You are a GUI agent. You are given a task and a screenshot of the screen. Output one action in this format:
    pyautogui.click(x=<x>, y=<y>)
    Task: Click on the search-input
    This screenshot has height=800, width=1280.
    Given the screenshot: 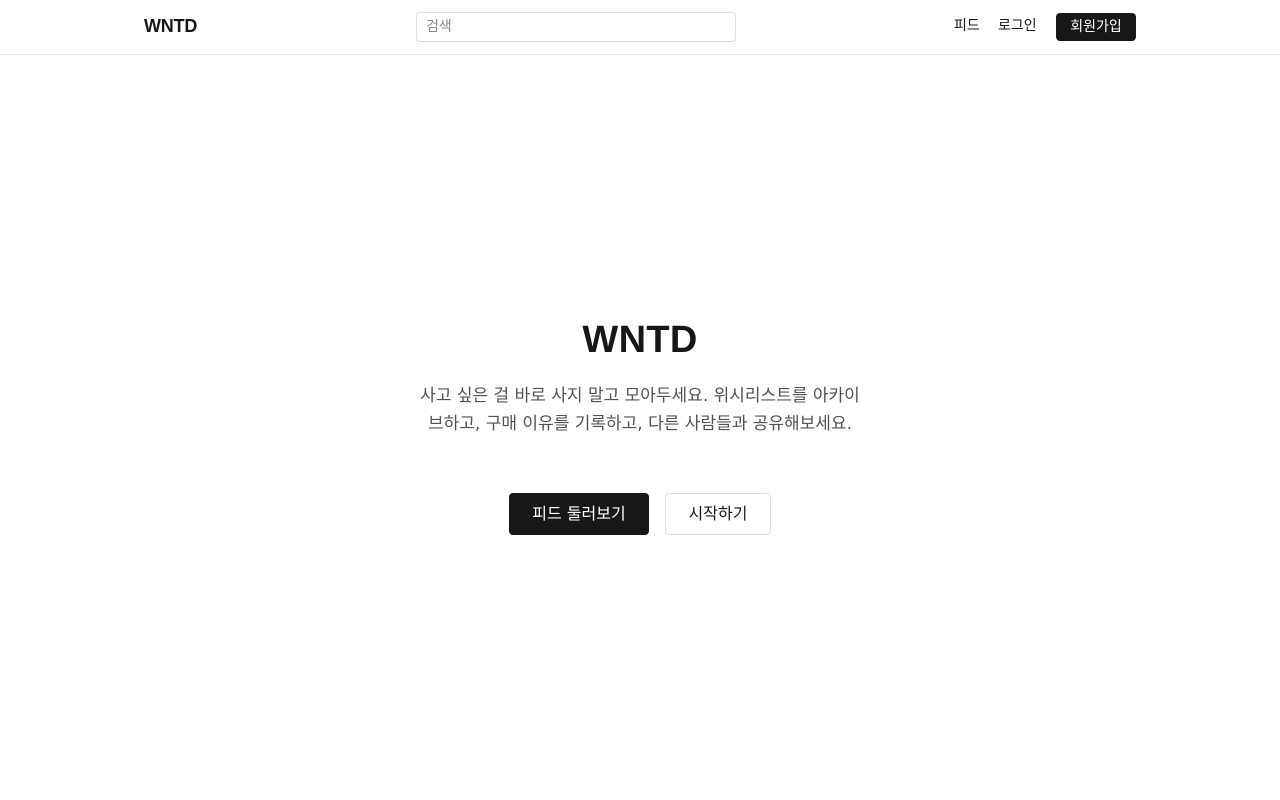 What is the action you would take?
    pyautogui.click(x=576, y=27)
    